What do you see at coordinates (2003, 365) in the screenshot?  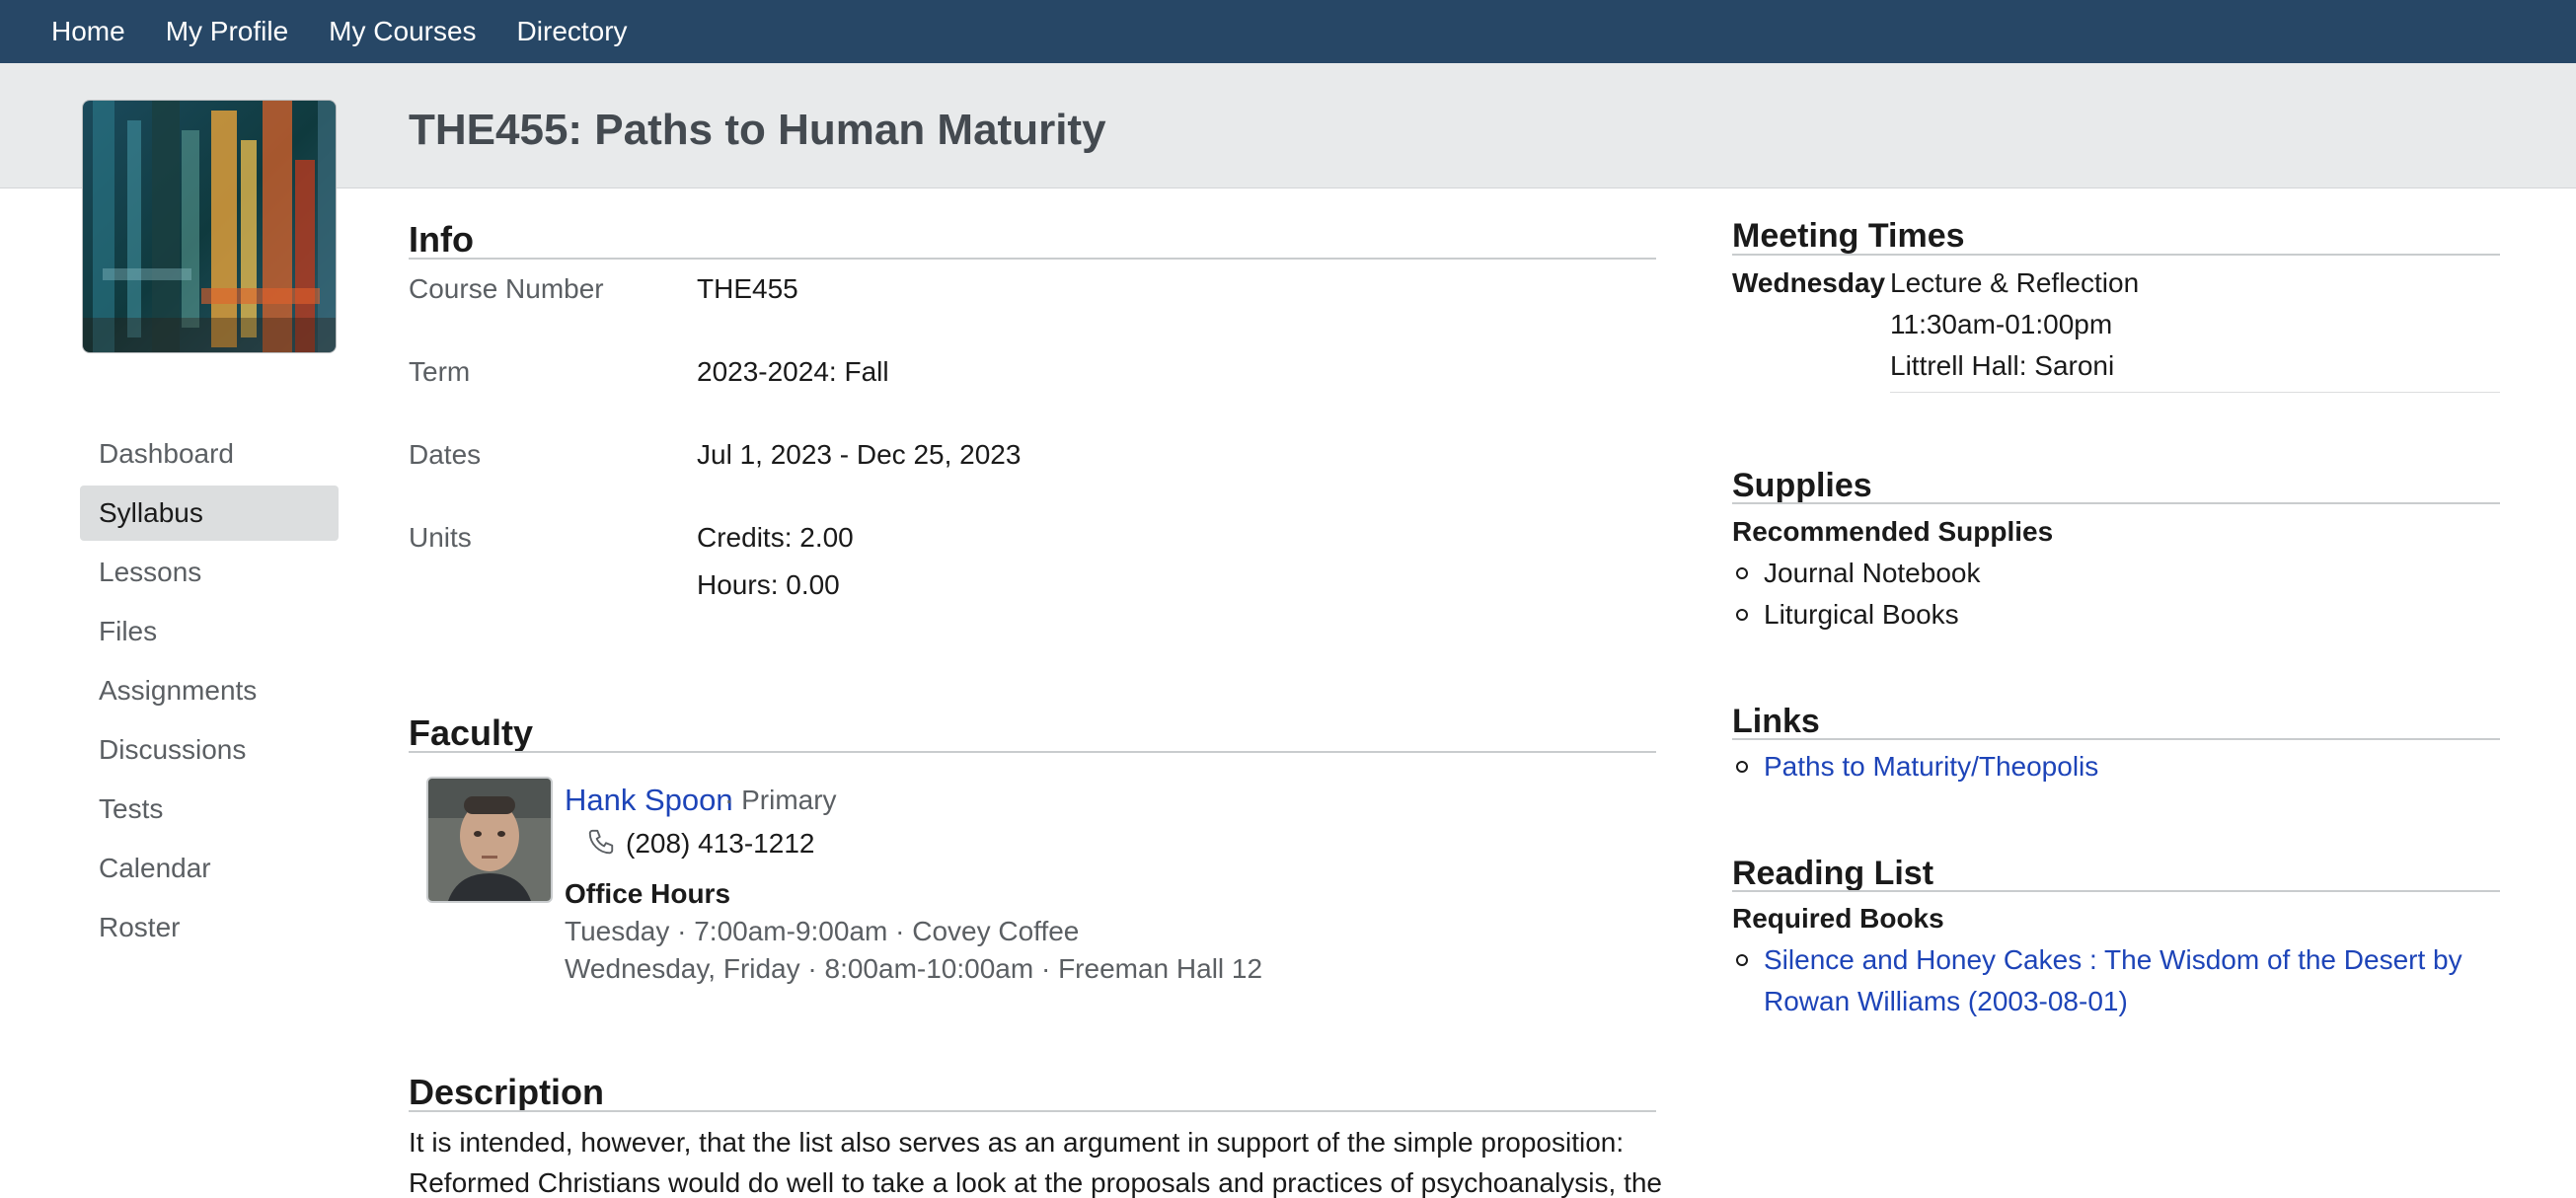 I see `meeting-location: Littrell Hall: Saroni` at bounding box center [2003, 365].